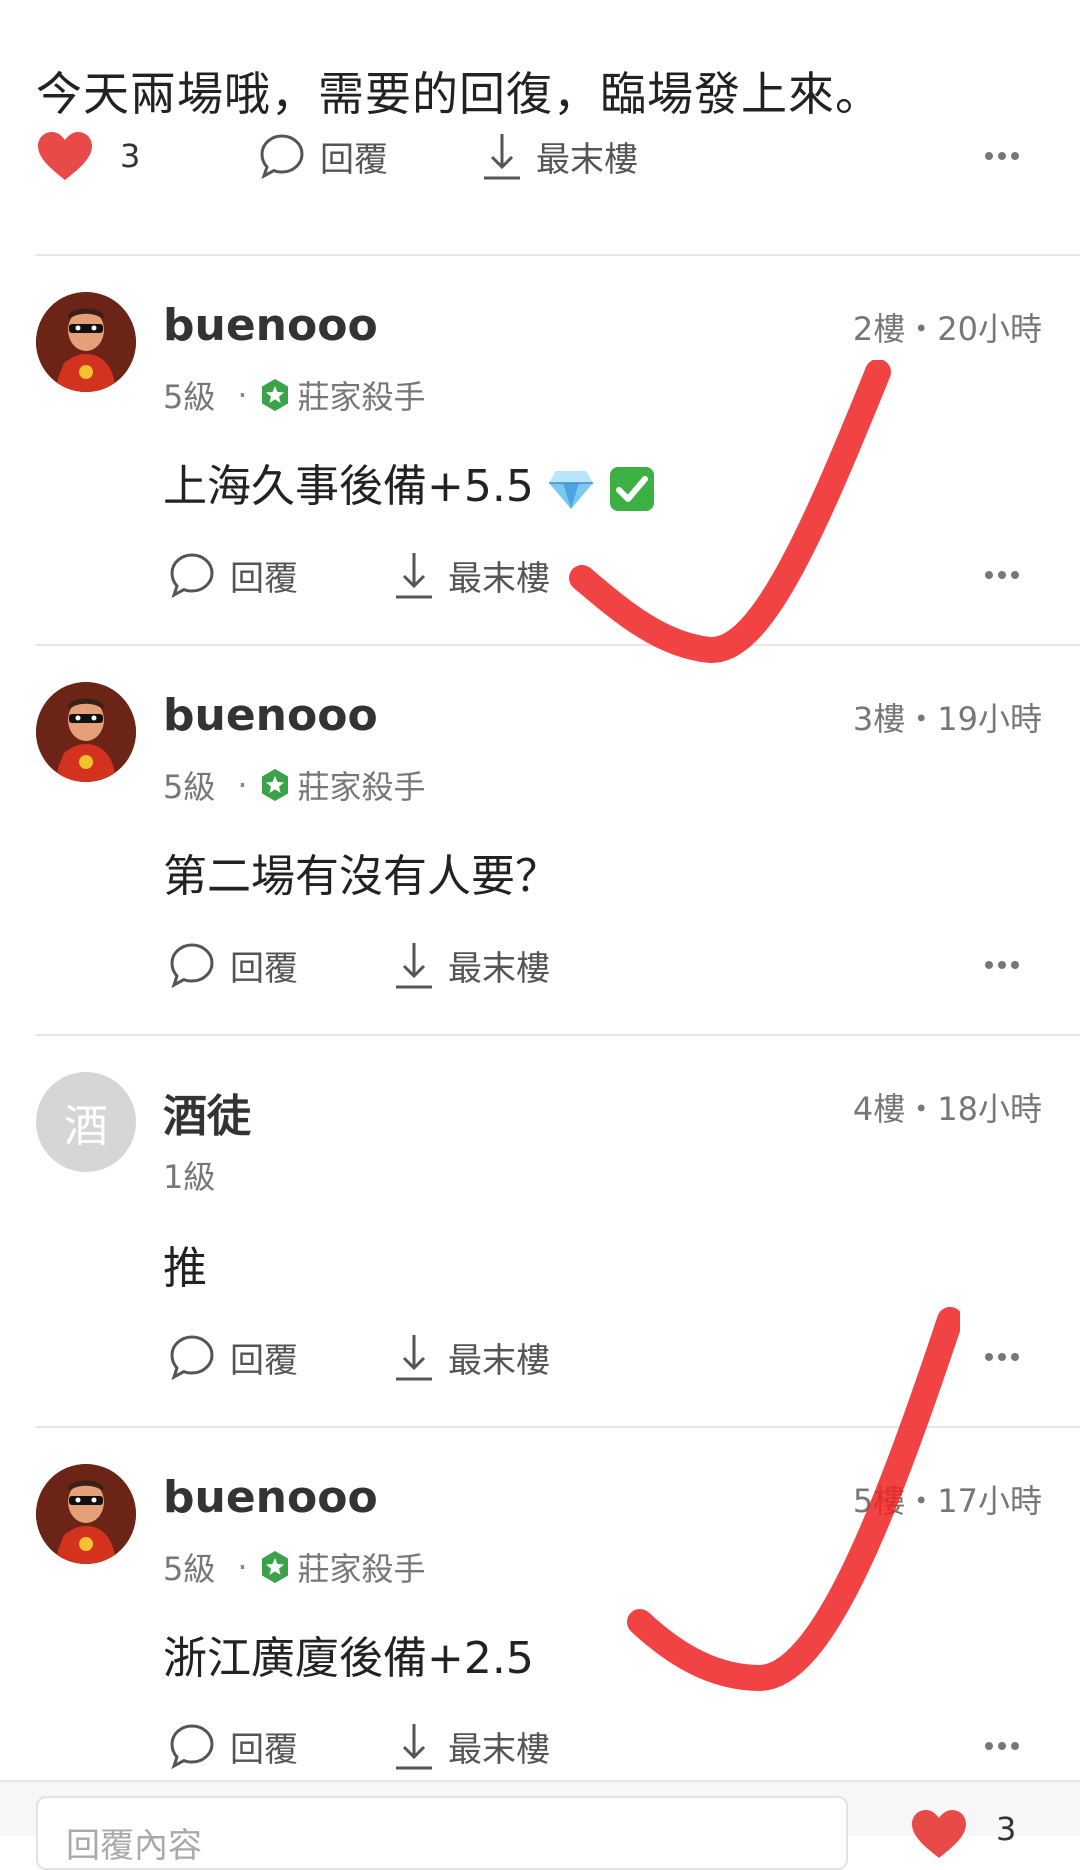 The width and height of the screenshot is (1080, 1870). I want to click on reply-input-placeholder: 回覆內容, so click(134, 1846).